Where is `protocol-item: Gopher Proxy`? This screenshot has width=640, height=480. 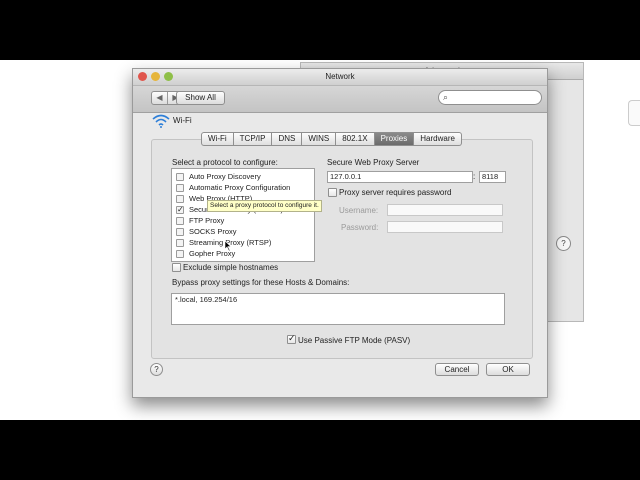 protocol-item: Gopher Proxy is located at coordinates (243, 253).